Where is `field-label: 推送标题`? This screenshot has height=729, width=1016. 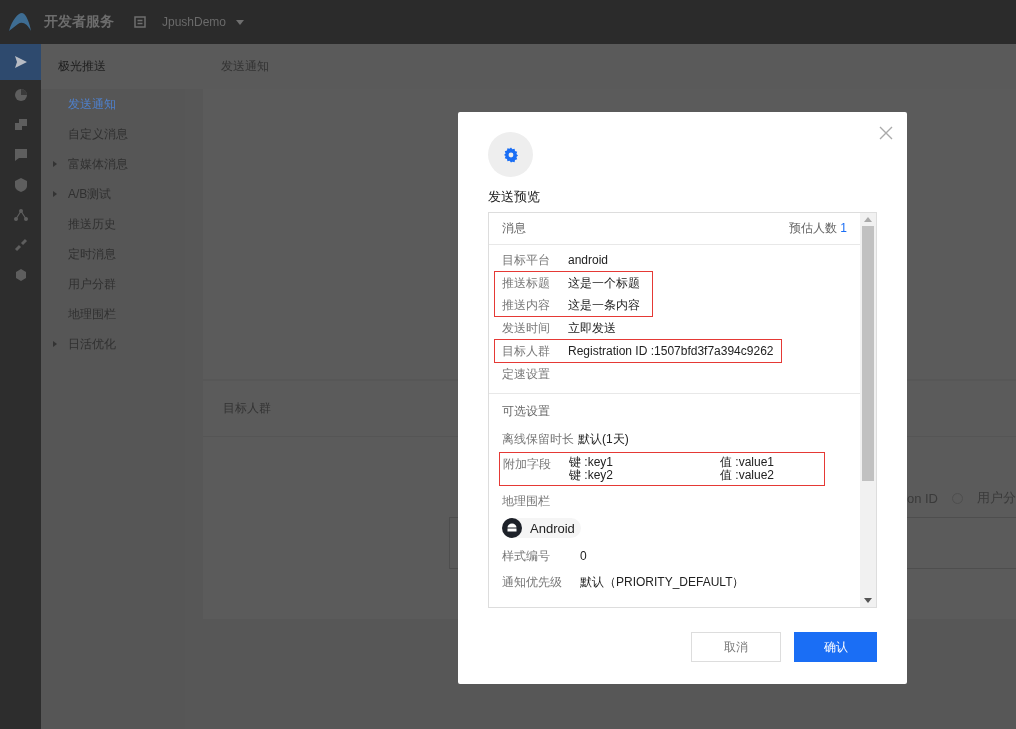
field-label: 推送标题 is located at coordinates (526, 283).